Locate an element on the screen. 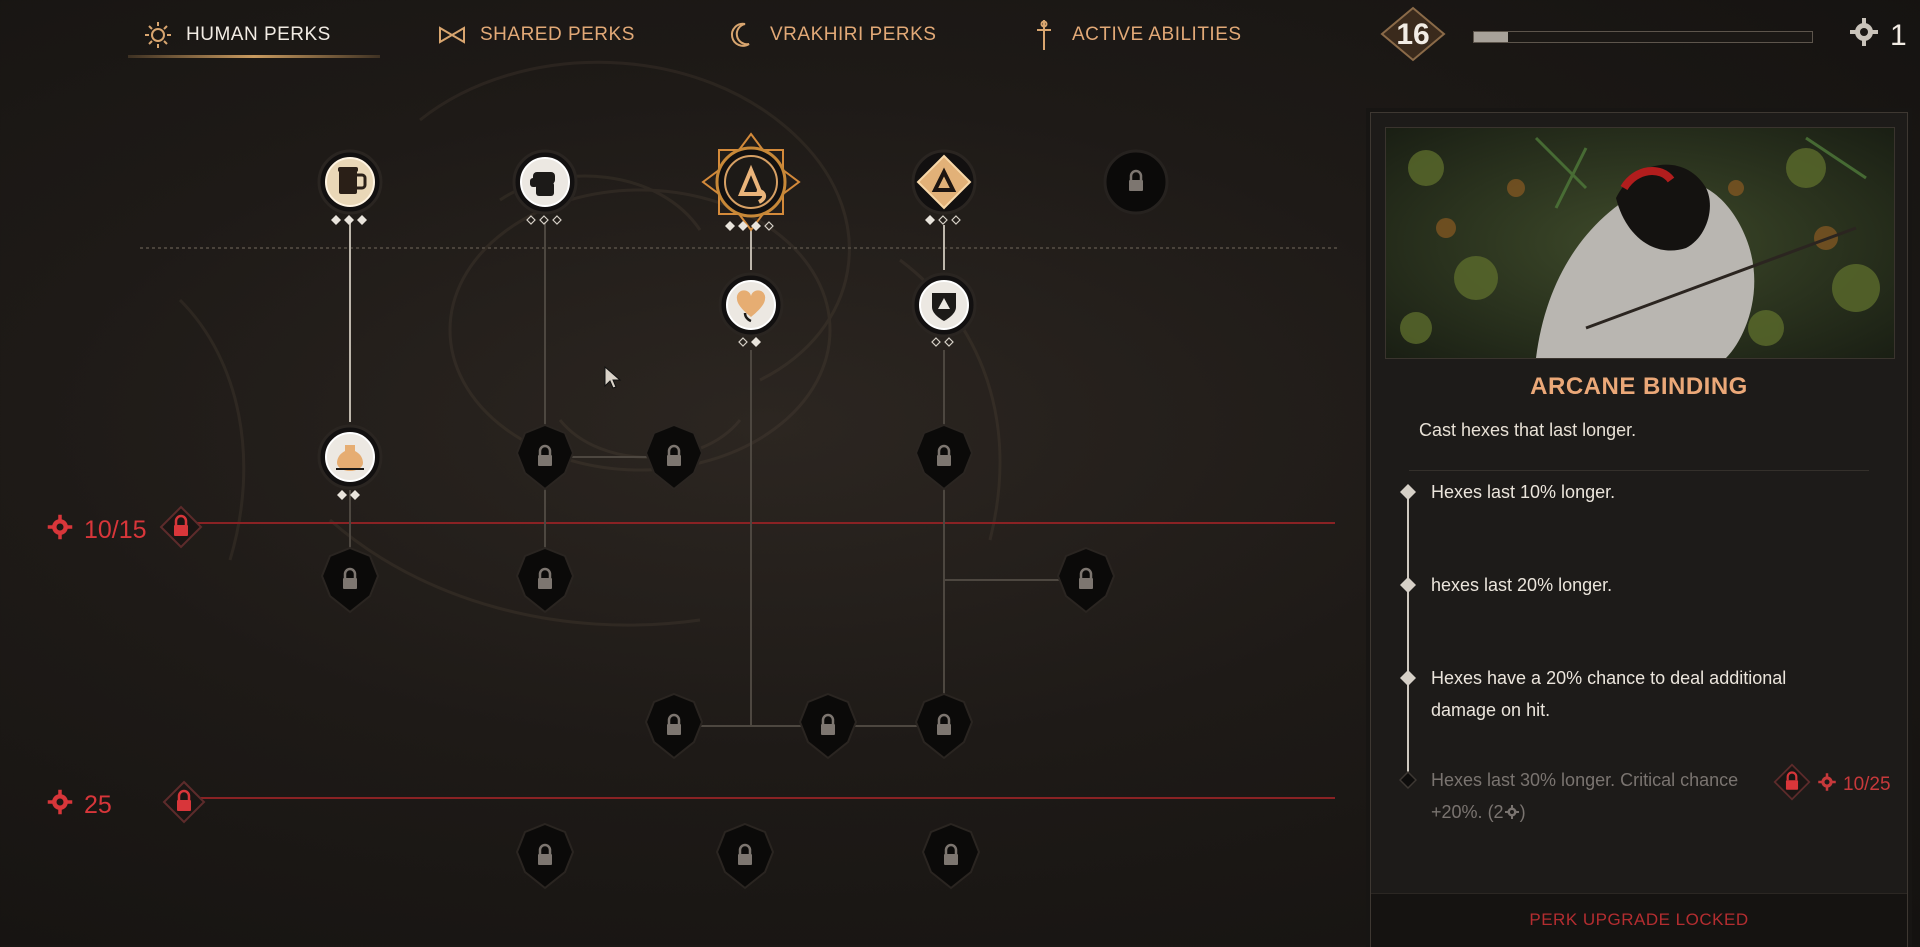 The width and height of the screenshot is (1920, 947). perk-points: 1 is located at coordinates (1877, 36).